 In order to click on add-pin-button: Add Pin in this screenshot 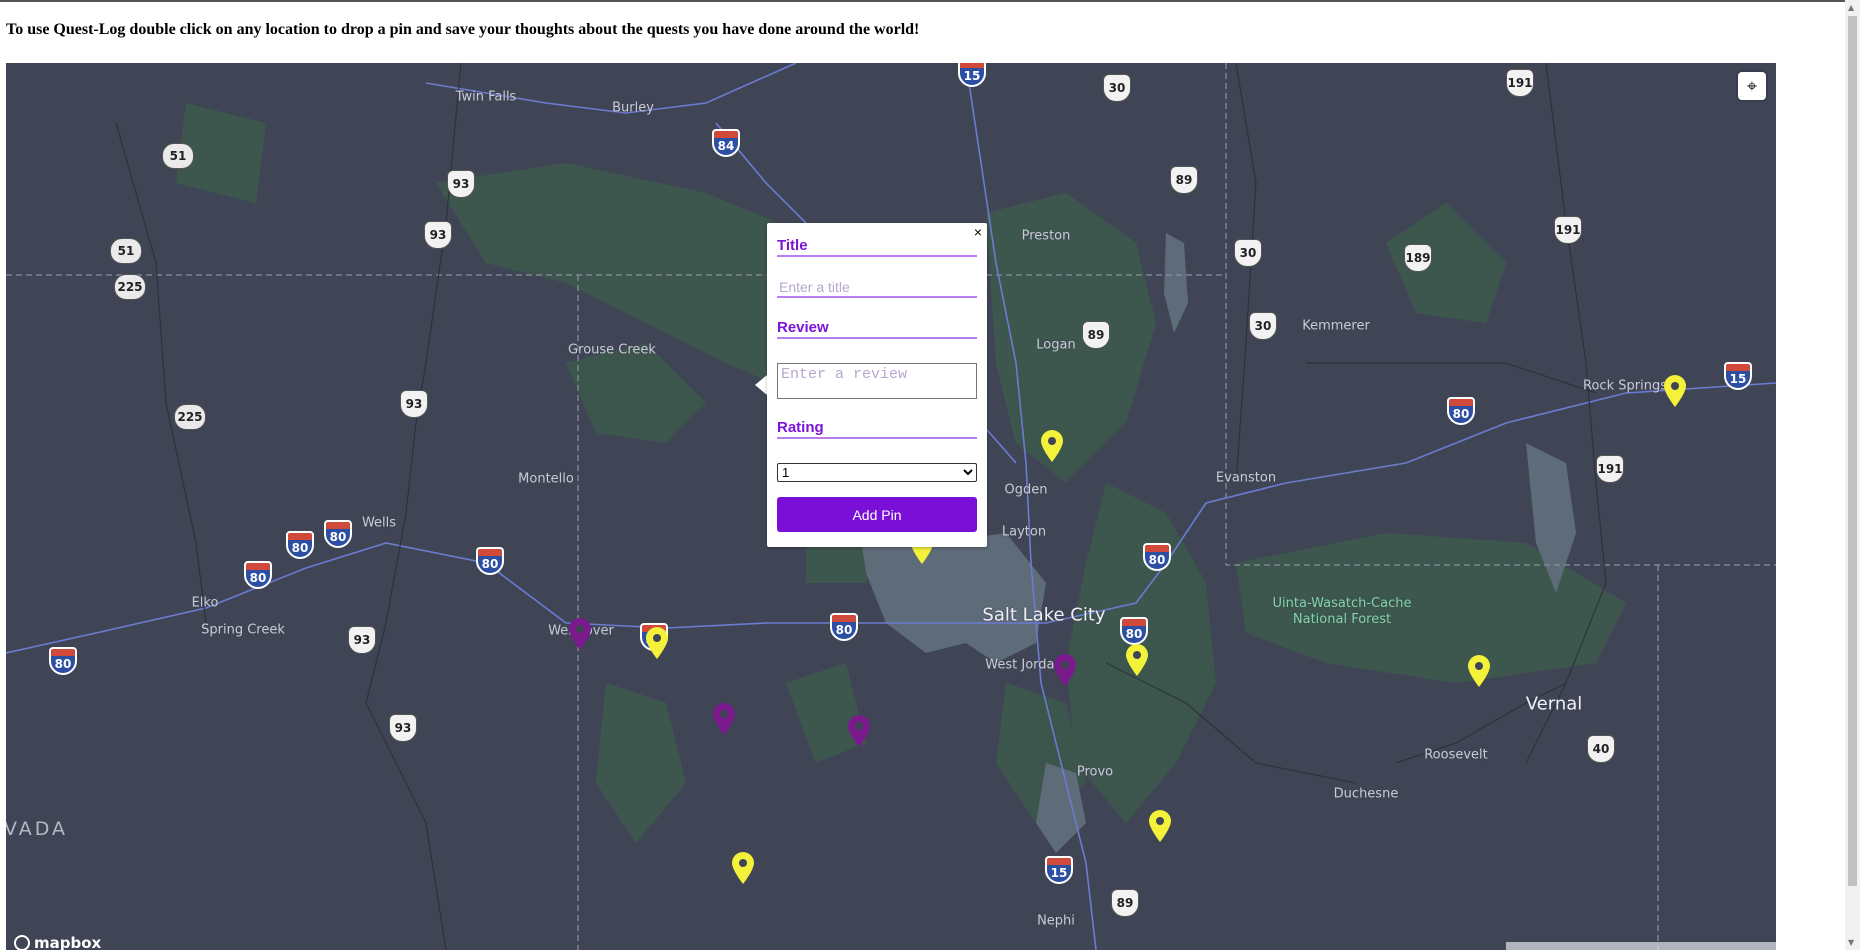, I will do `click(877, 514)`.